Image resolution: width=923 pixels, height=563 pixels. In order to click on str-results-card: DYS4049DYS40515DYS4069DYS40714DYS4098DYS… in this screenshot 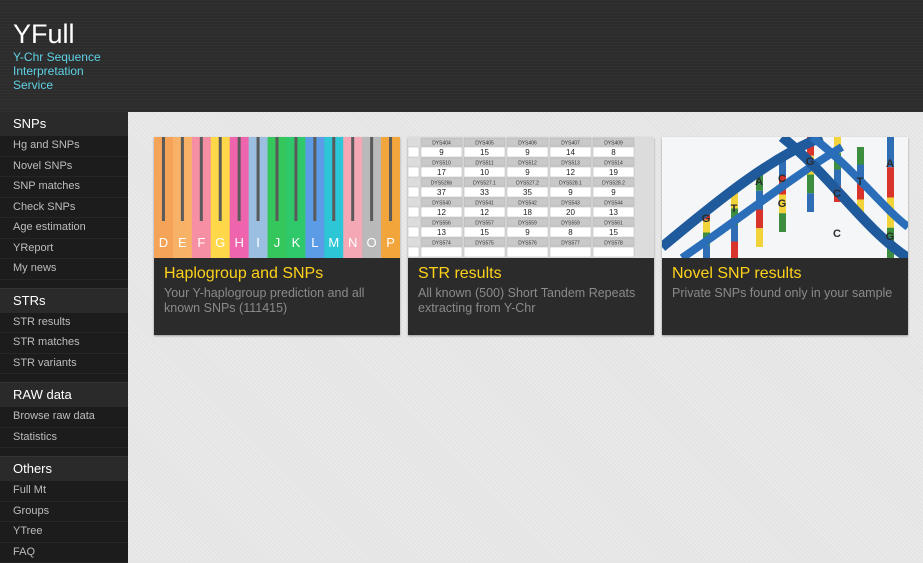, I will do `click(531, 236)`.